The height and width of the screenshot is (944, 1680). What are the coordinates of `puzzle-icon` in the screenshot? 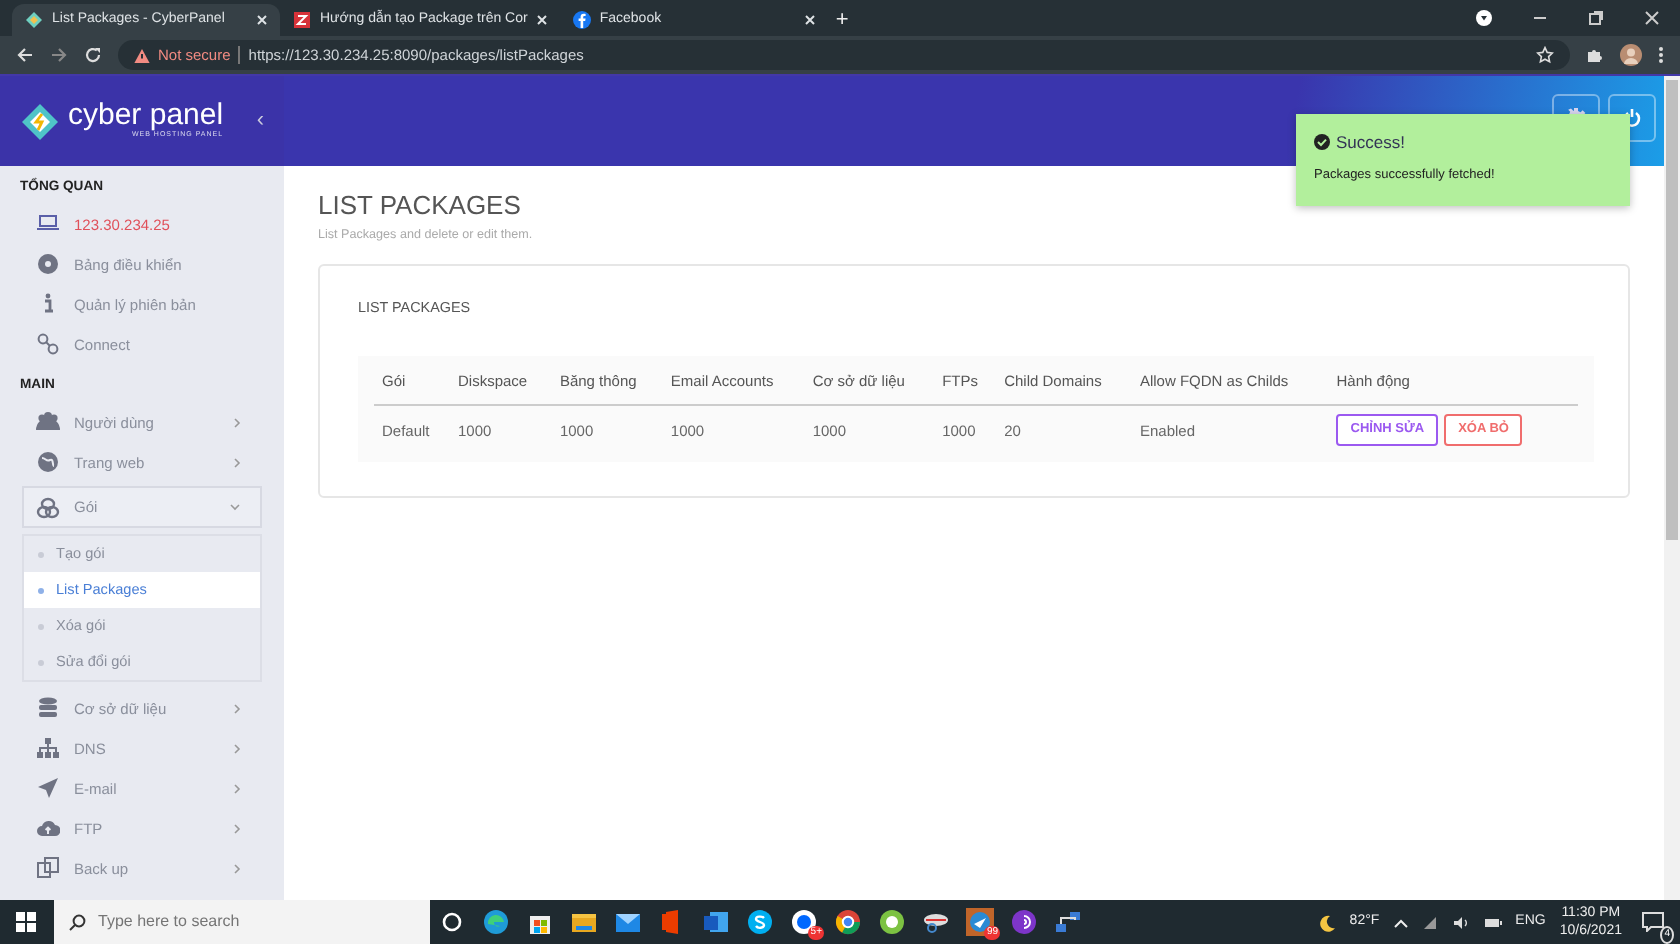 It's located at (1595, 55).